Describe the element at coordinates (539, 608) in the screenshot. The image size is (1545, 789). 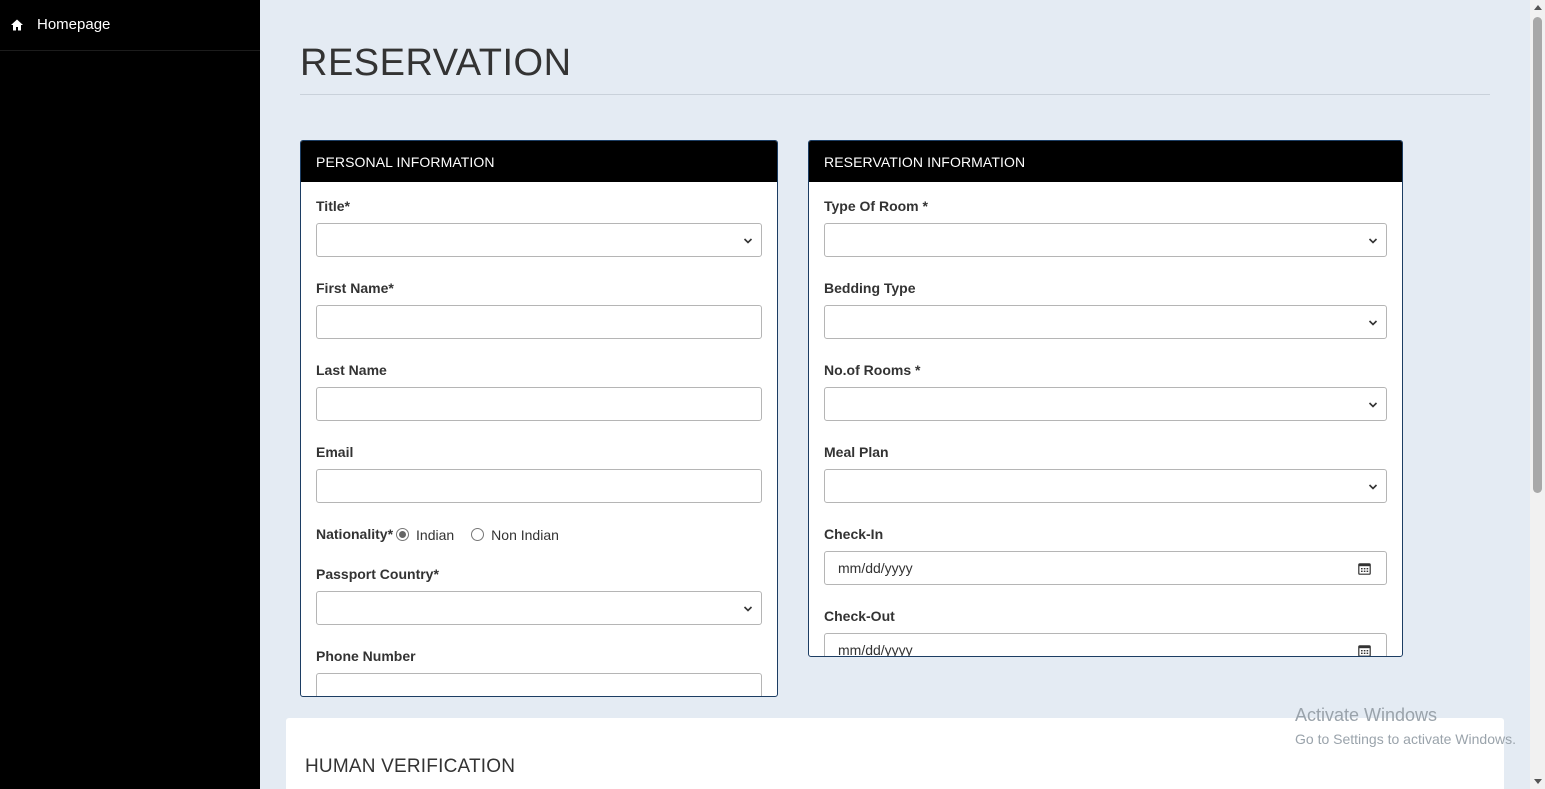
I see `passport-country-select` at that location.